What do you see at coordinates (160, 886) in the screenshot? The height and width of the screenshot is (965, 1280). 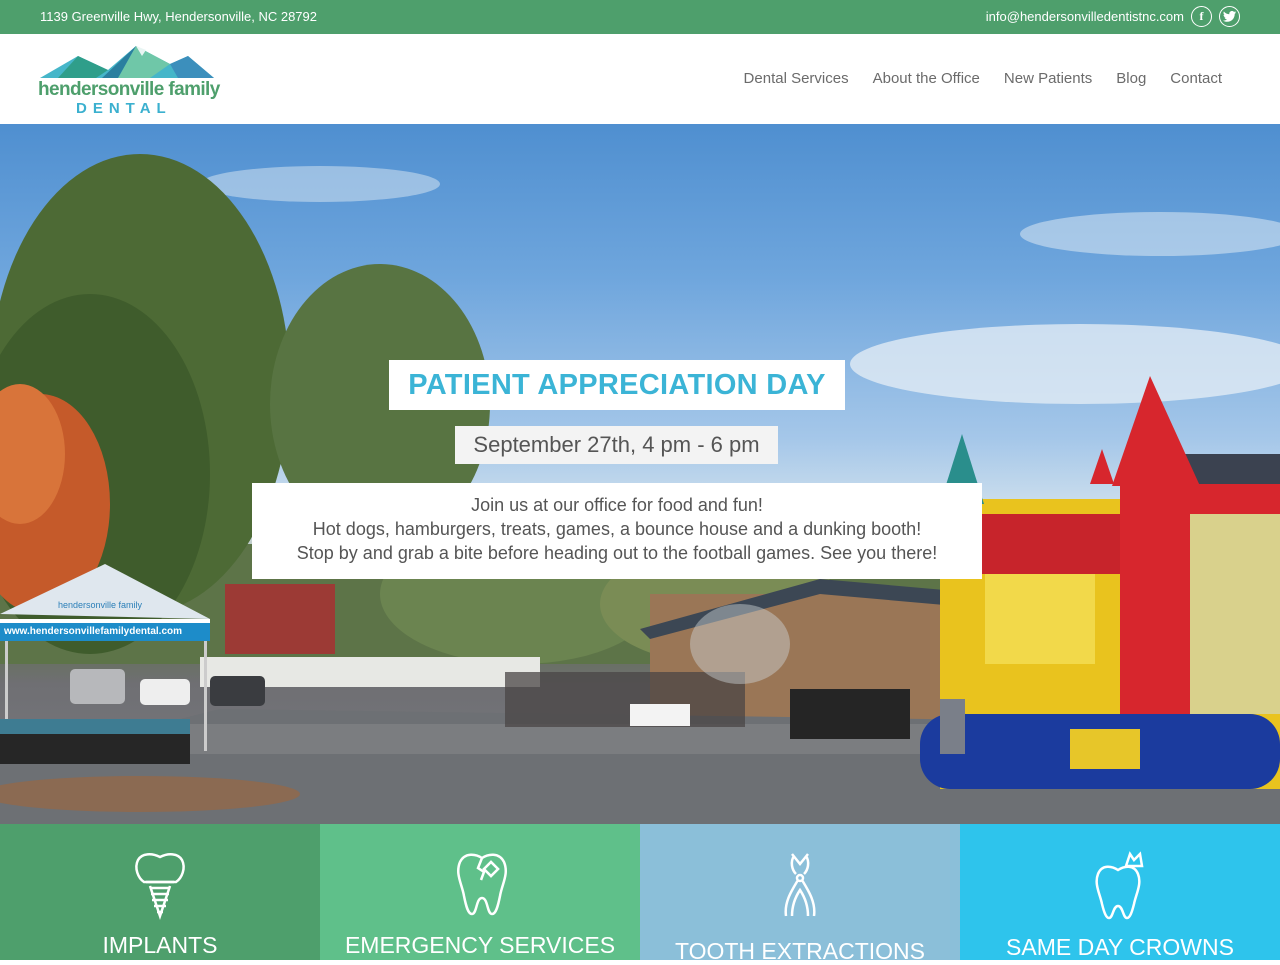 I see `implant-icon` at bounding box center [160, 886].